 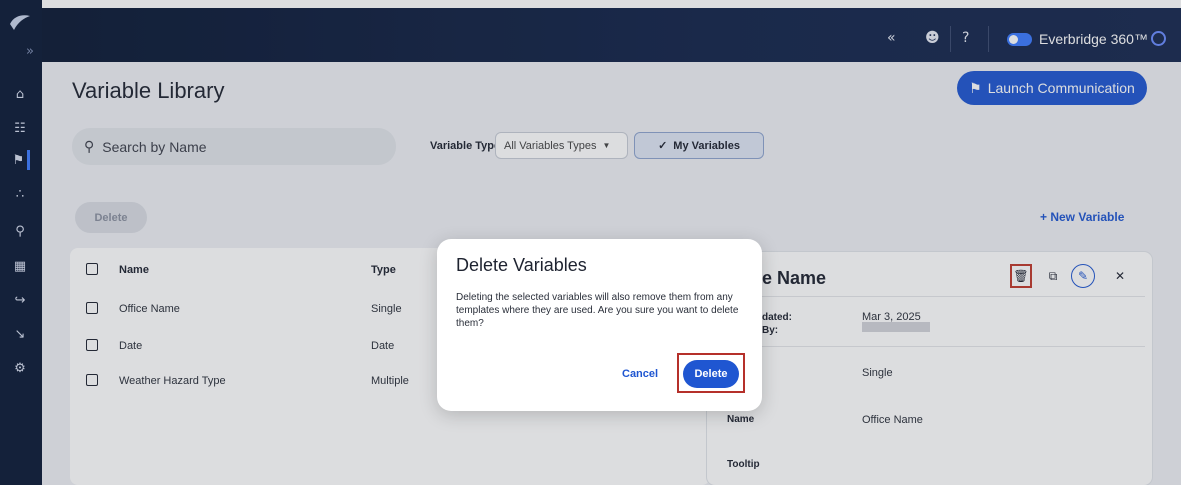 I want to click on confirm-delete-button: Delete, so click(x=711, y=374).